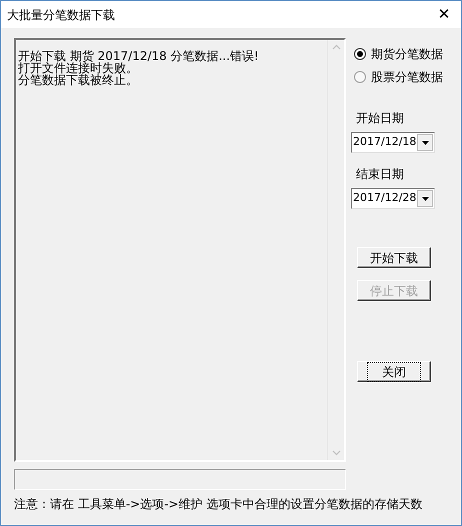  What do you see at coordinates (407, 54) in the screenshot?
I see `radio-label: 期货分笔数据` at bounding box center [407, 54].